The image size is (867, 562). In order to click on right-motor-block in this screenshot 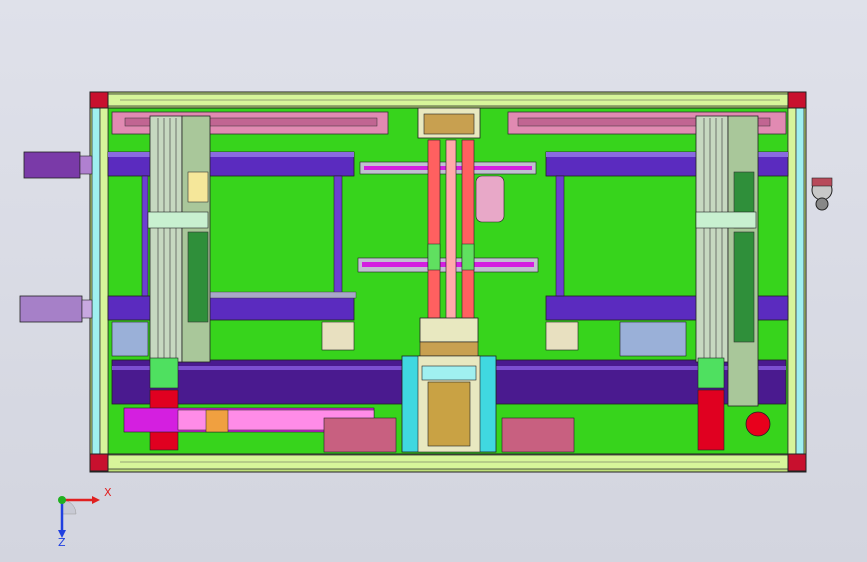, I will do `click(653, 339)`.